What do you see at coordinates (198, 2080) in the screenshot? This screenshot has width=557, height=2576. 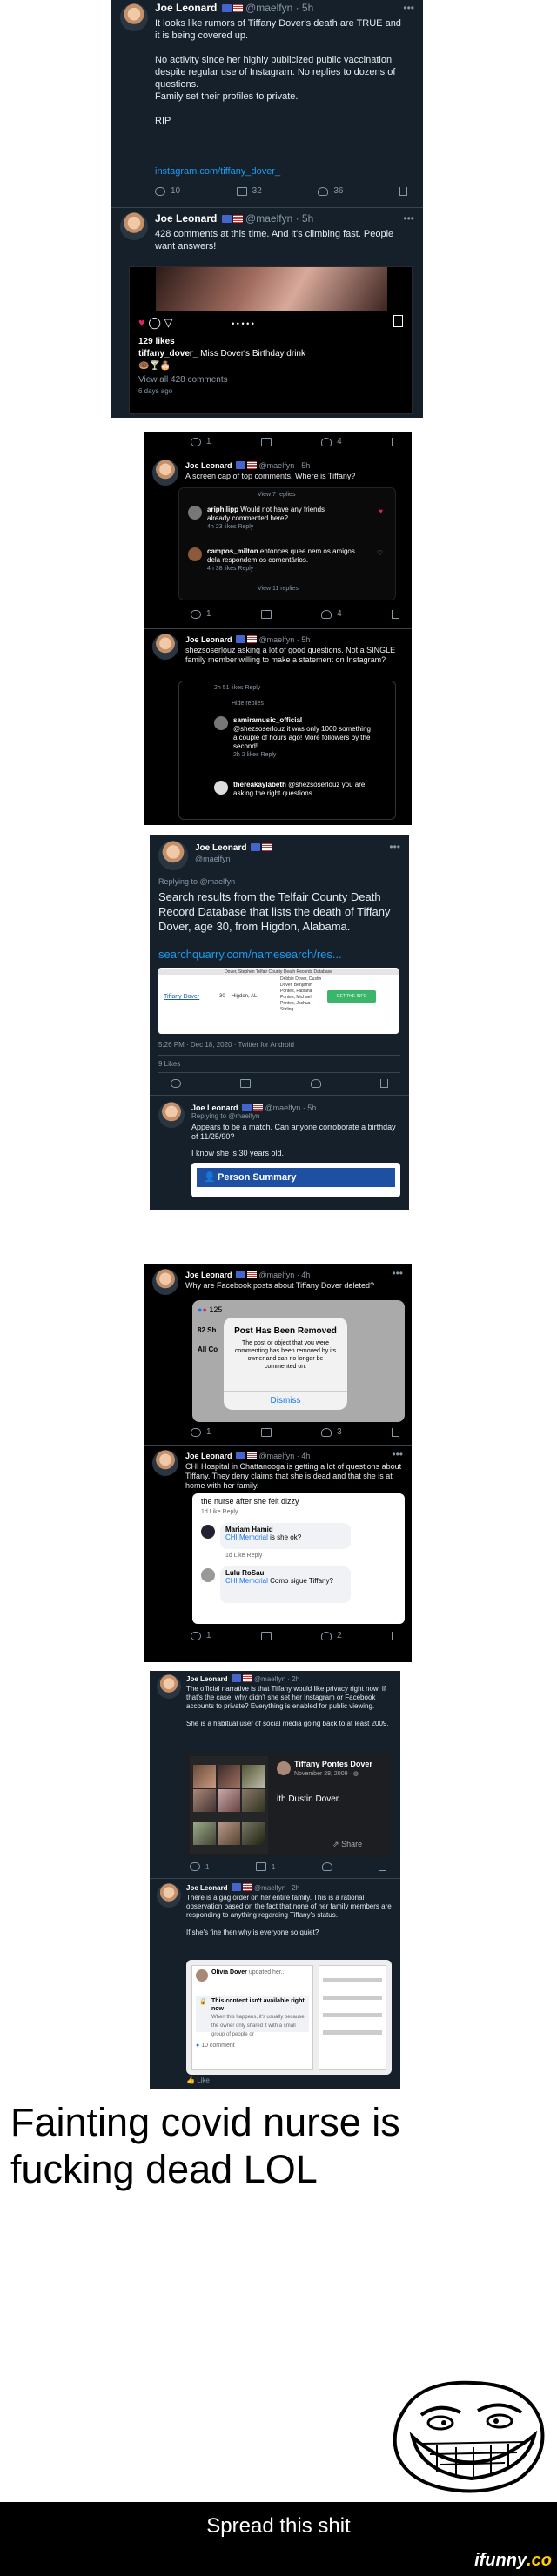 I see `fb-like-button: 👍 Like` at bounding box center [198, 2080].